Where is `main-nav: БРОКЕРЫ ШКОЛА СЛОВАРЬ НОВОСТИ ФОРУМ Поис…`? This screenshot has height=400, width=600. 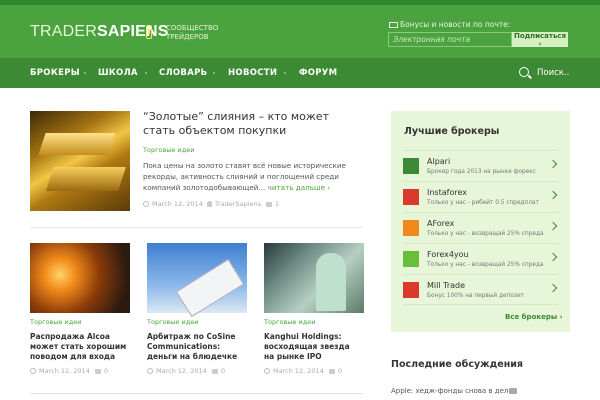
main-nav: БРОКЕРЫ ШКОЛА СЛОВАРЬ НОВОСТИ ФОРУМ Поис… is located at coordinates (300, 73).